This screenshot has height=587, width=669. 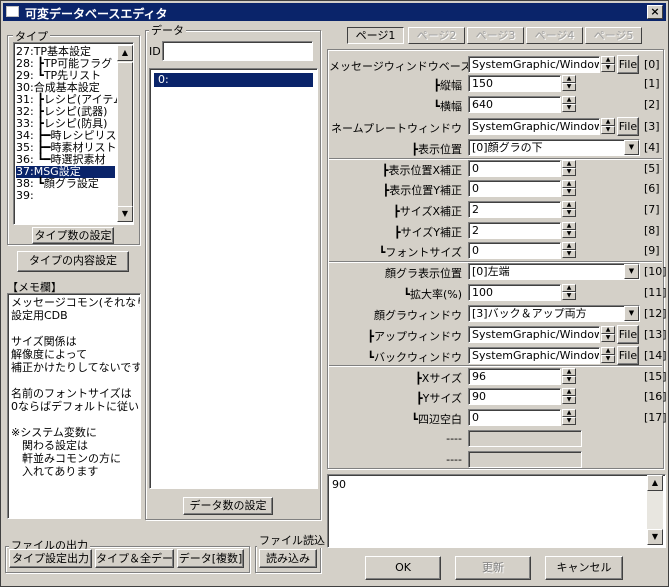 What do you see at coordinates (554, 147) in the screenshot?
I see `dropdown-select: [0]顔グラの下` at bounding box center [554, 147].